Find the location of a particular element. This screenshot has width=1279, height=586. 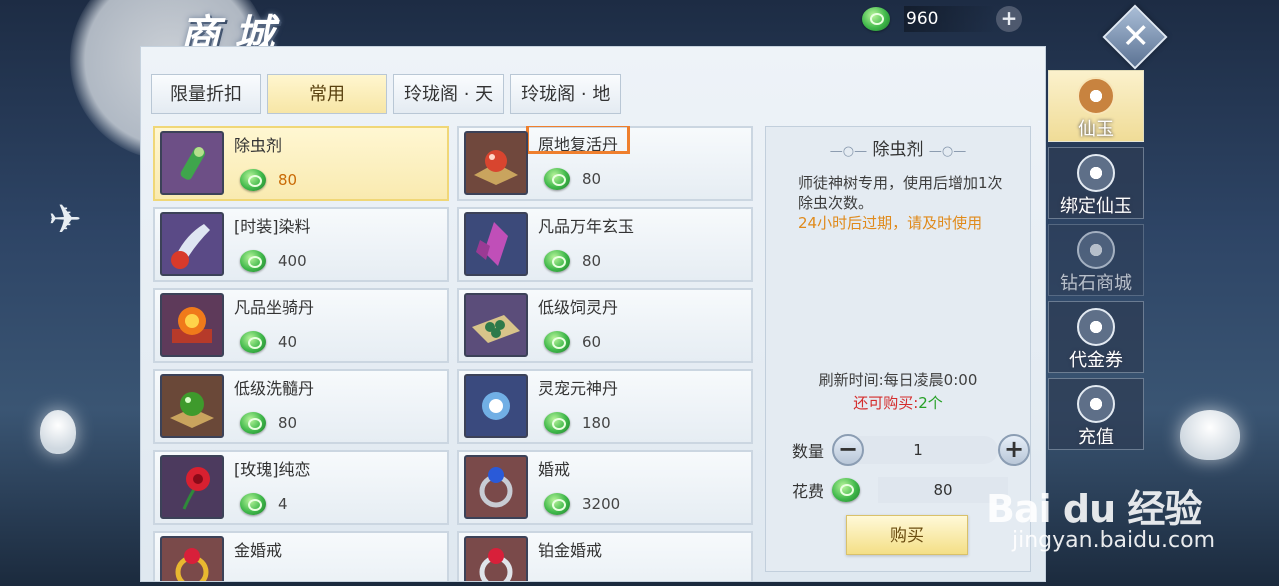

feed-pill-icon is located at coordinates (496, 325).